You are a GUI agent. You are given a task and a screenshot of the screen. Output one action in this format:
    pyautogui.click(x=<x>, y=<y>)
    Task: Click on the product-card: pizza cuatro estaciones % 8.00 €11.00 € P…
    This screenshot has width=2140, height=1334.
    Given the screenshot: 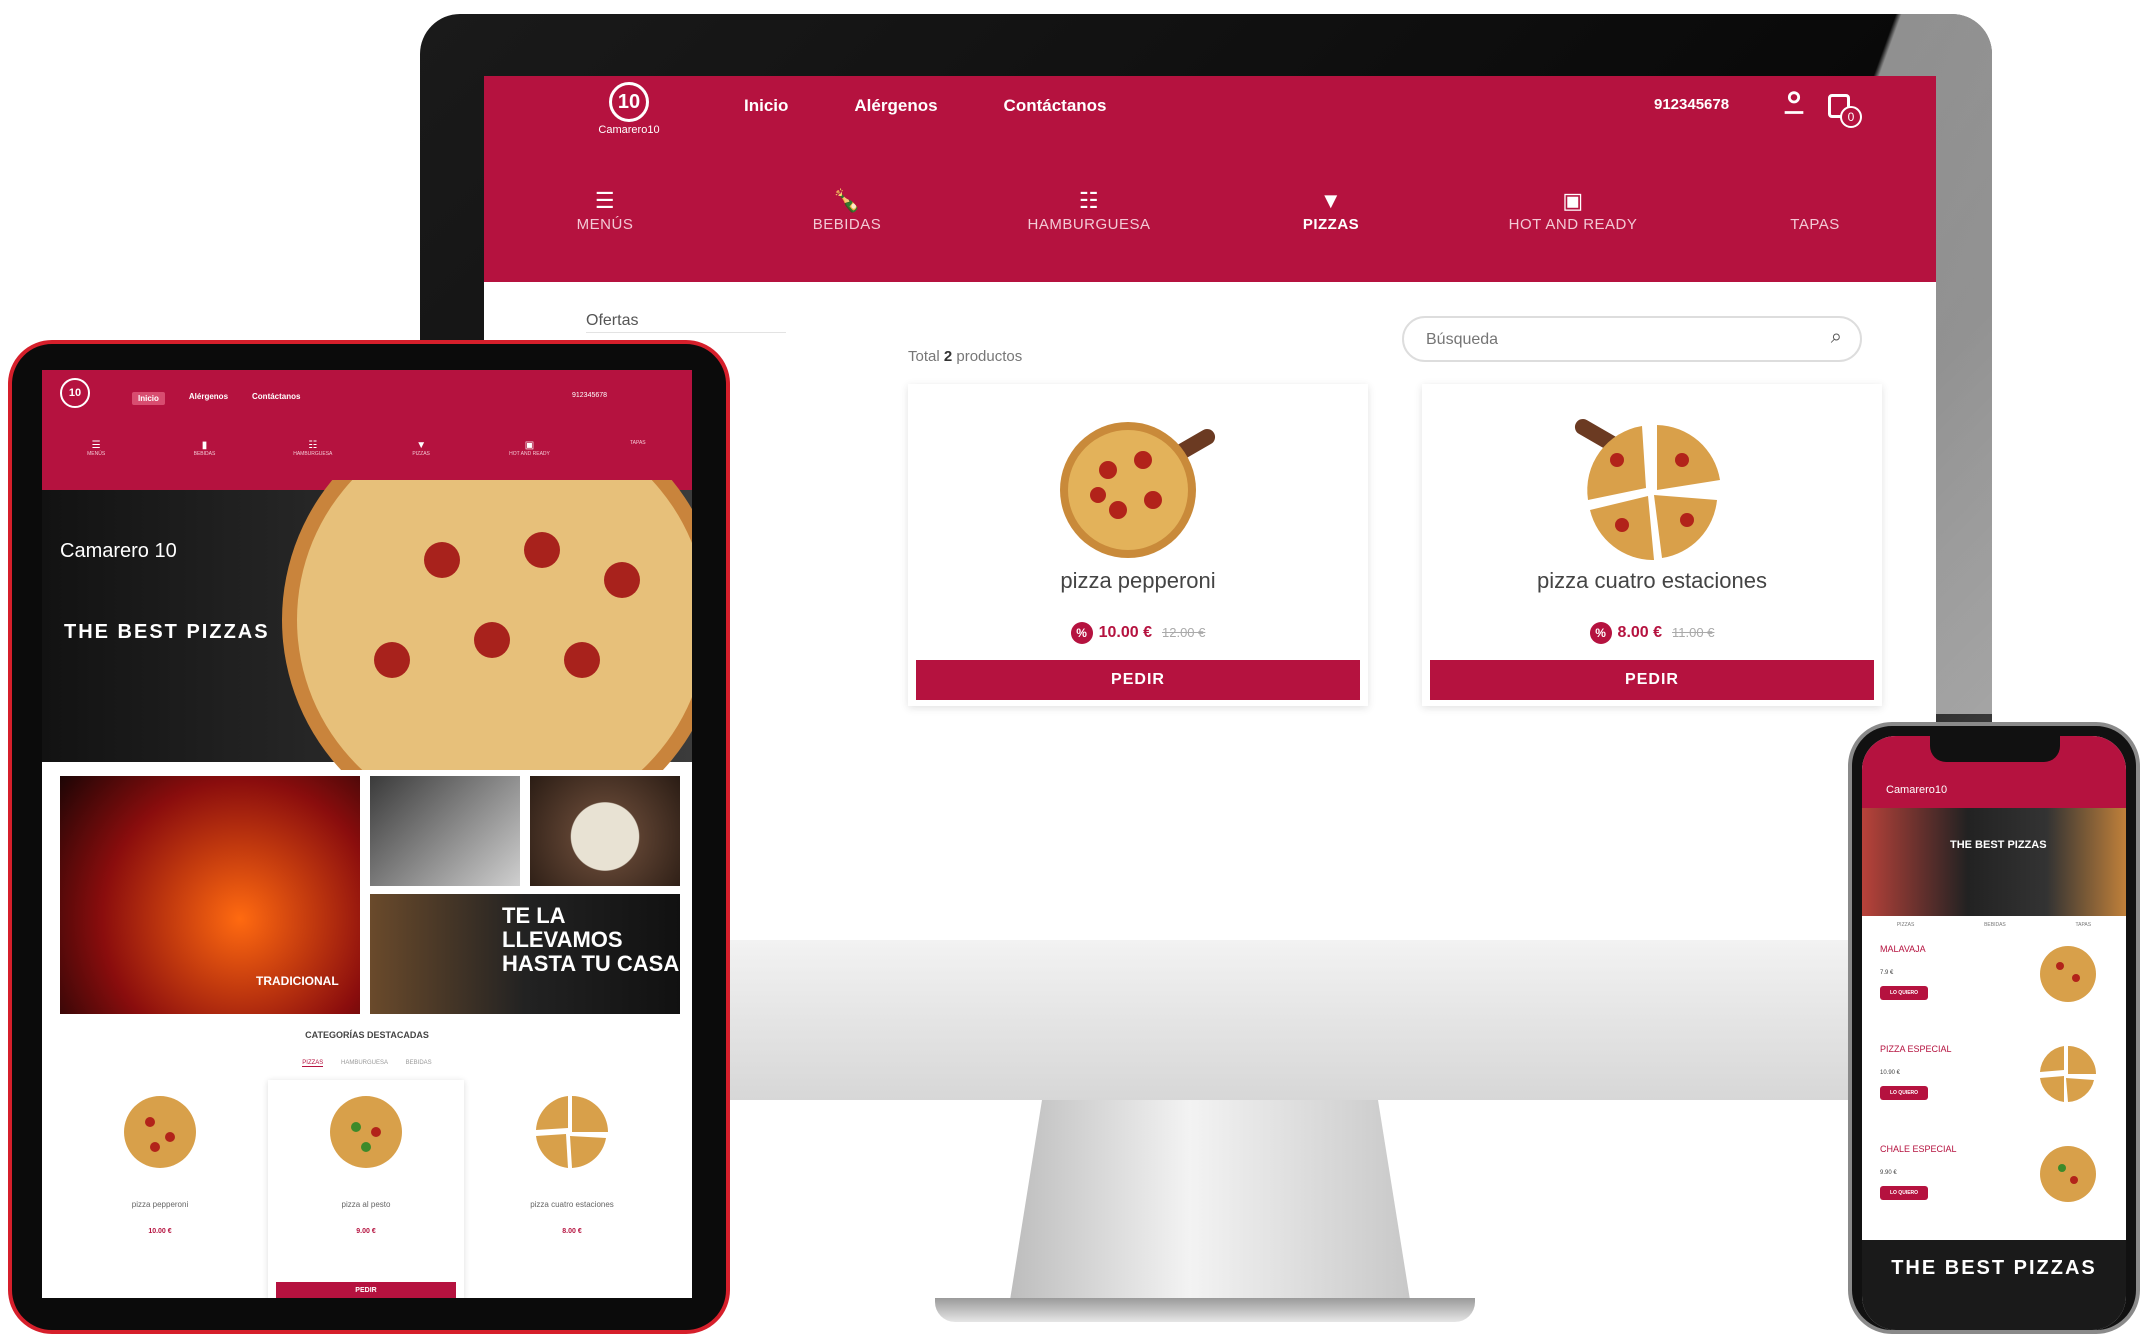 What is the action you would take?
    pyautogui.click(x=1652, y=545)
    